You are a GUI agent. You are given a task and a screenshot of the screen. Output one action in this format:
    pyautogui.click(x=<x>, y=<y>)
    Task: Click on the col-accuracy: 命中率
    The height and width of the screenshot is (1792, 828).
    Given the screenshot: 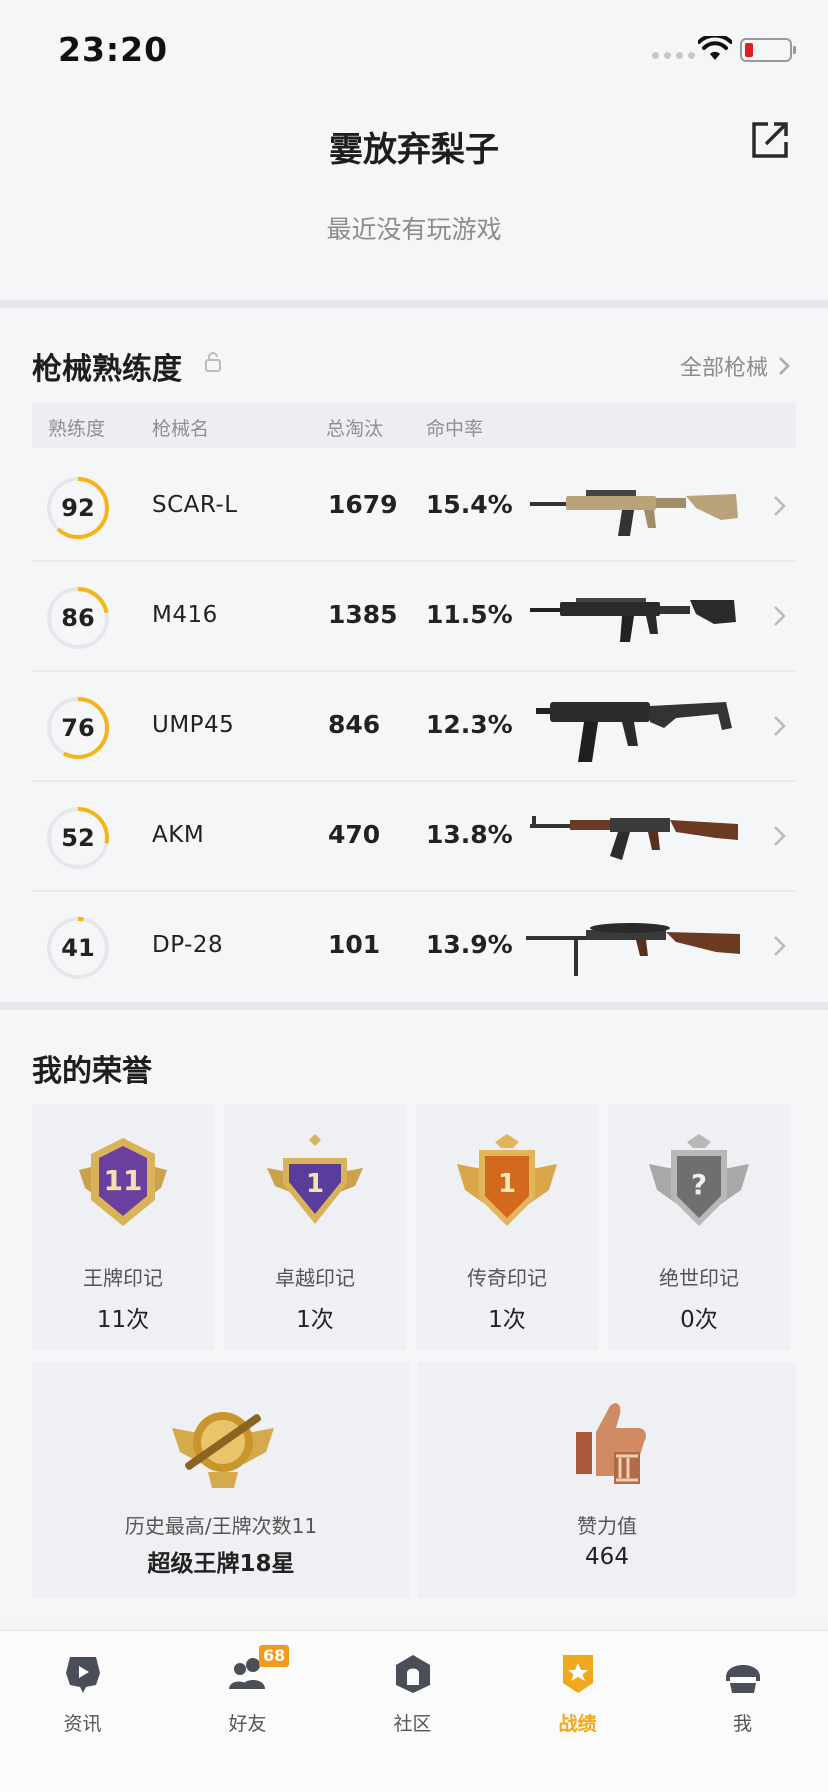 What is the action you would take?
    pyautogui.click(x=455, y=429)
    